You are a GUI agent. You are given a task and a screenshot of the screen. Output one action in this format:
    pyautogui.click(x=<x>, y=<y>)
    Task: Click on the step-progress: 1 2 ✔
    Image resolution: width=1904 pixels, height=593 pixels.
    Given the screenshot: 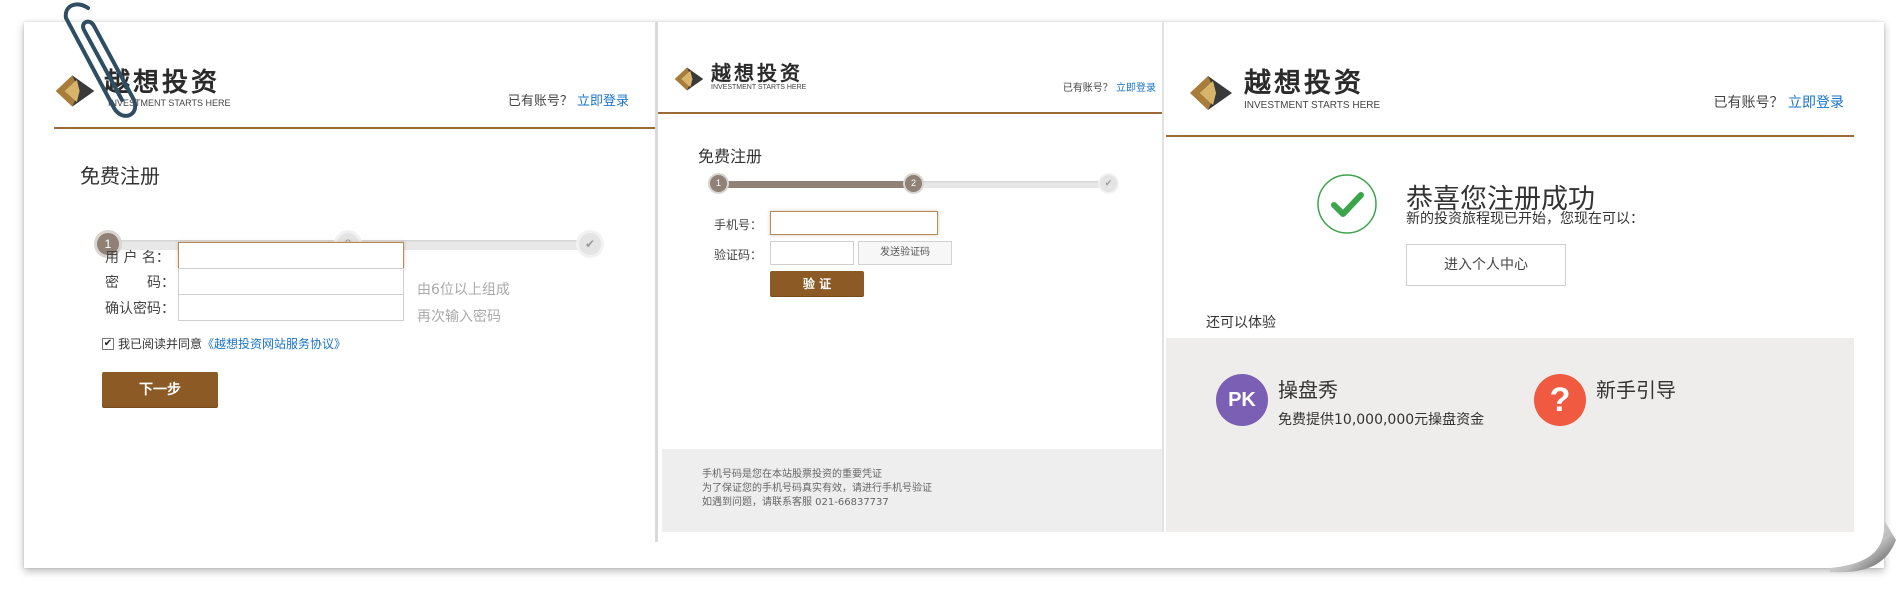 What is the action you would take?
    pyautogui.click(x=913, y=185)
    